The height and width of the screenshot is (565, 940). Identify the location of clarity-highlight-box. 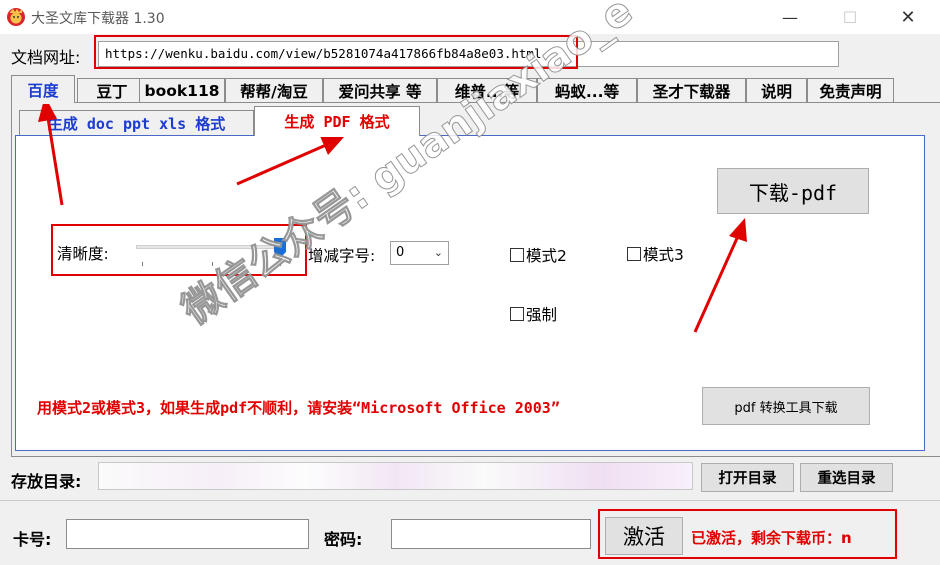
(179, 250).